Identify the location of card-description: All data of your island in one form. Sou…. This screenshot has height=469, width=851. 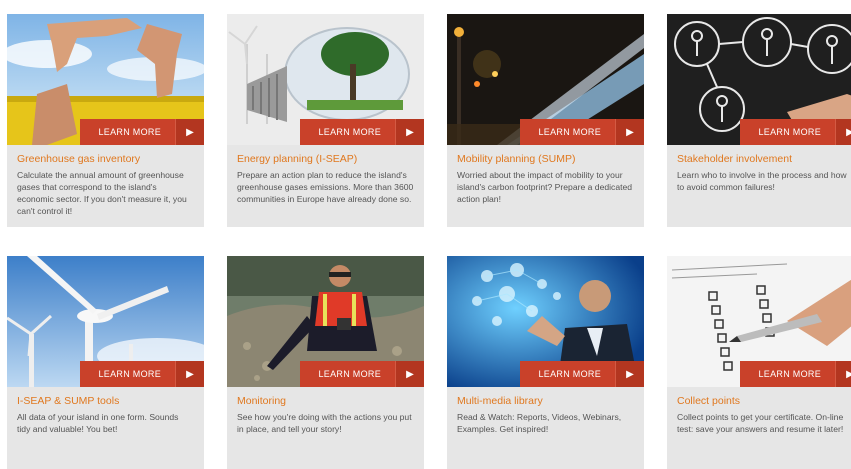
(98, 423).